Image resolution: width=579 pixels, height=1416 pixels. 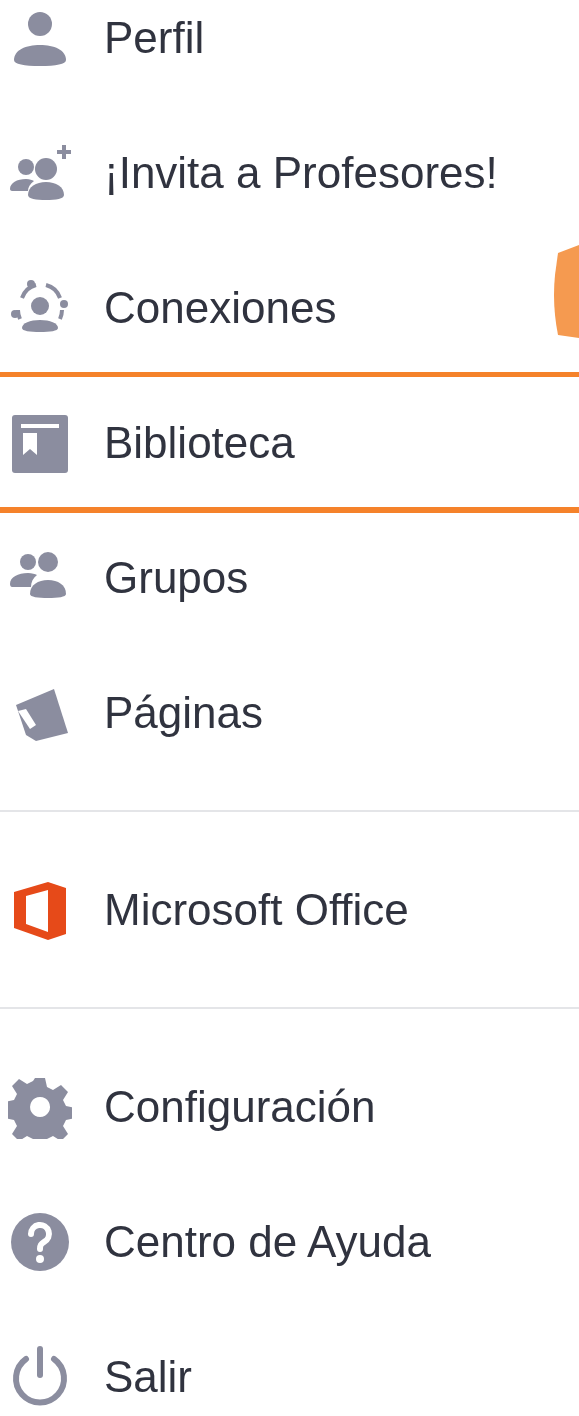 I want to click on menu-item: Conexiones, so click(x=289, y=307).